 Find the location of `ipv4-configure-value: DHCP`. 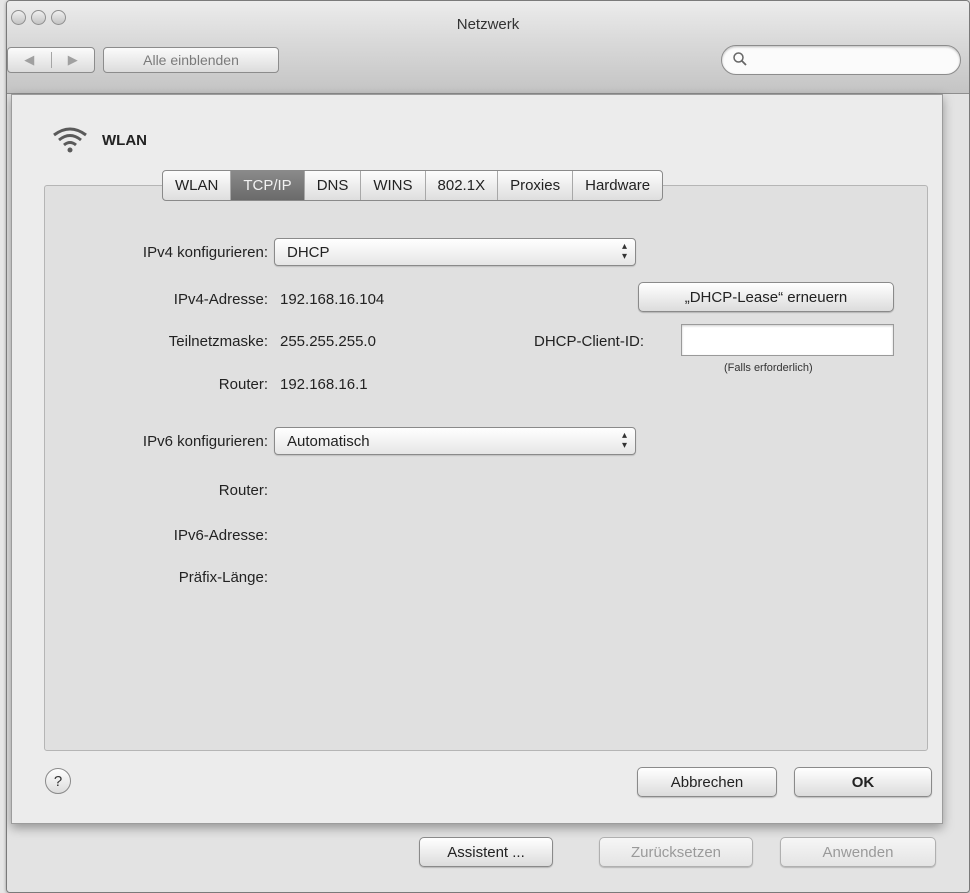

ipv4-configure-value: DHCP is located at coordinates (308, 252).